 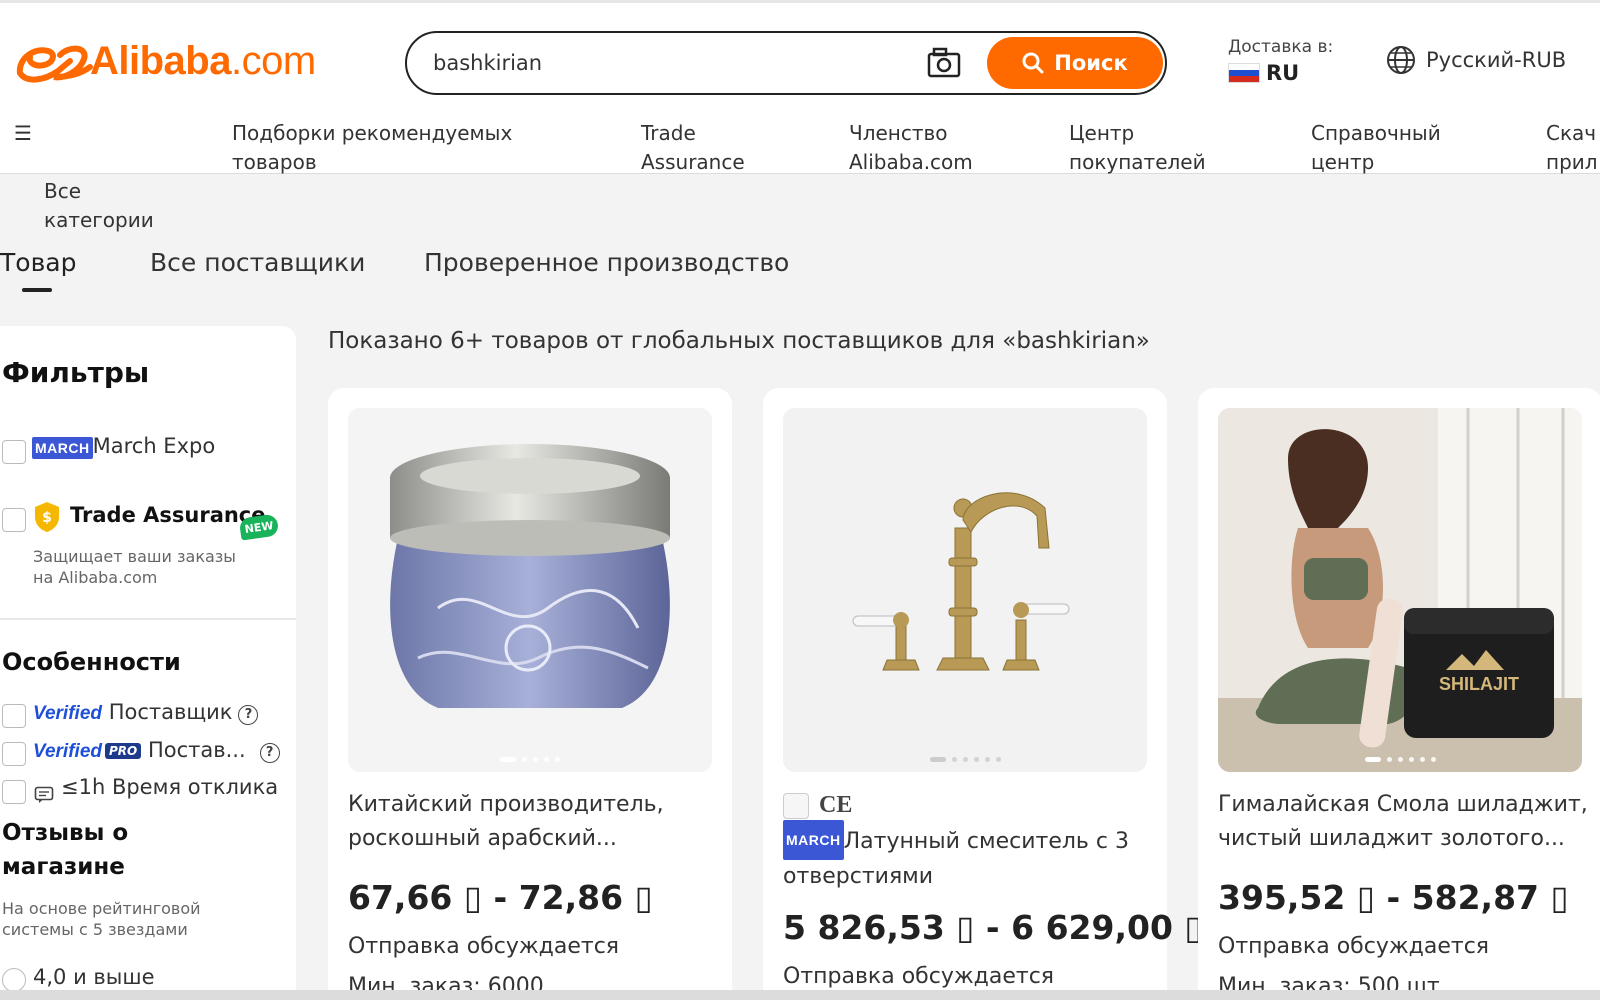 I want to click on trade-assurance-shield-icon: $, so click(x=47, y=517).